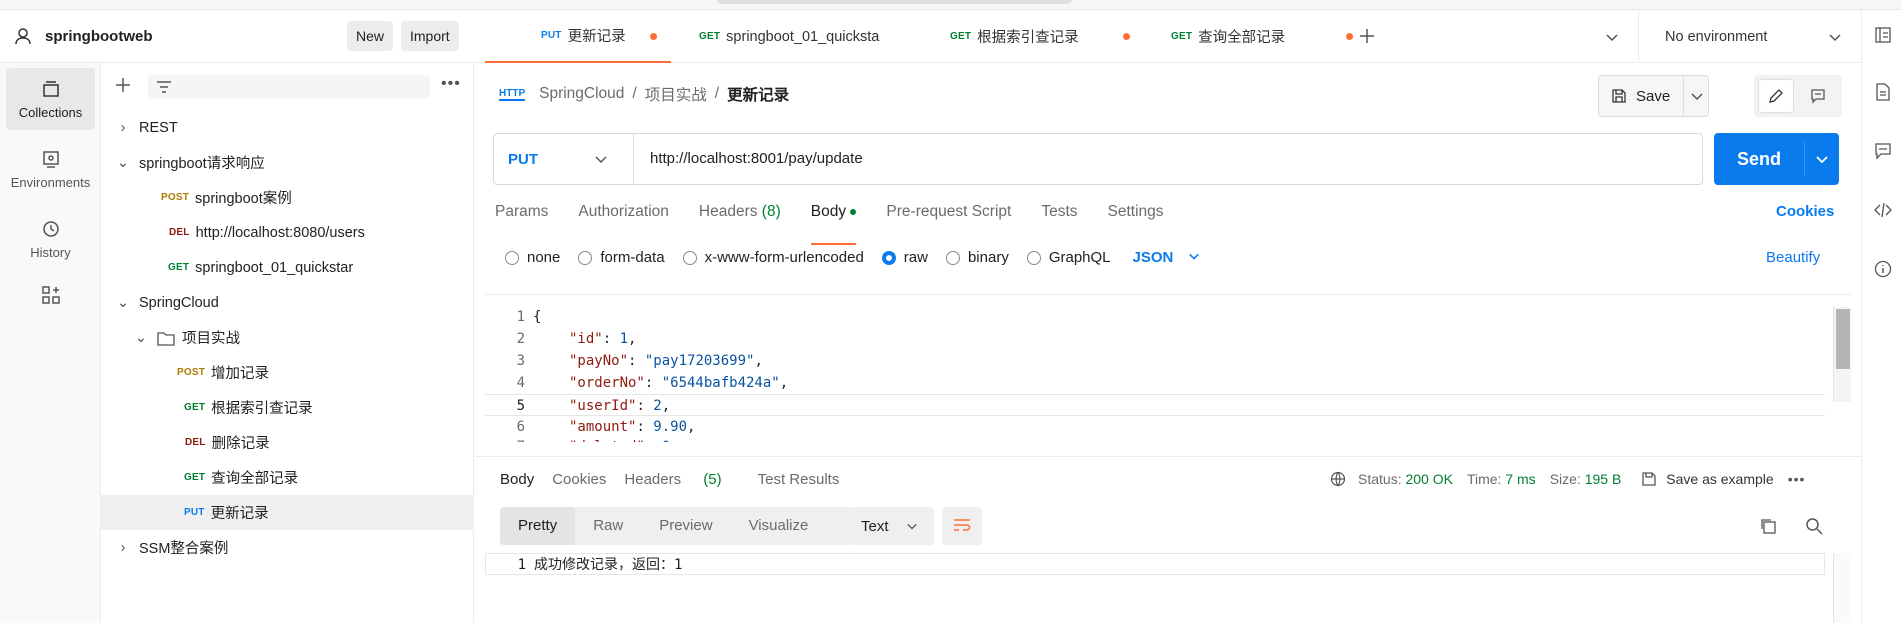 This screenshot has width=1901, height=623. I want to click on size-value: 195 B, so click(1603, 479).